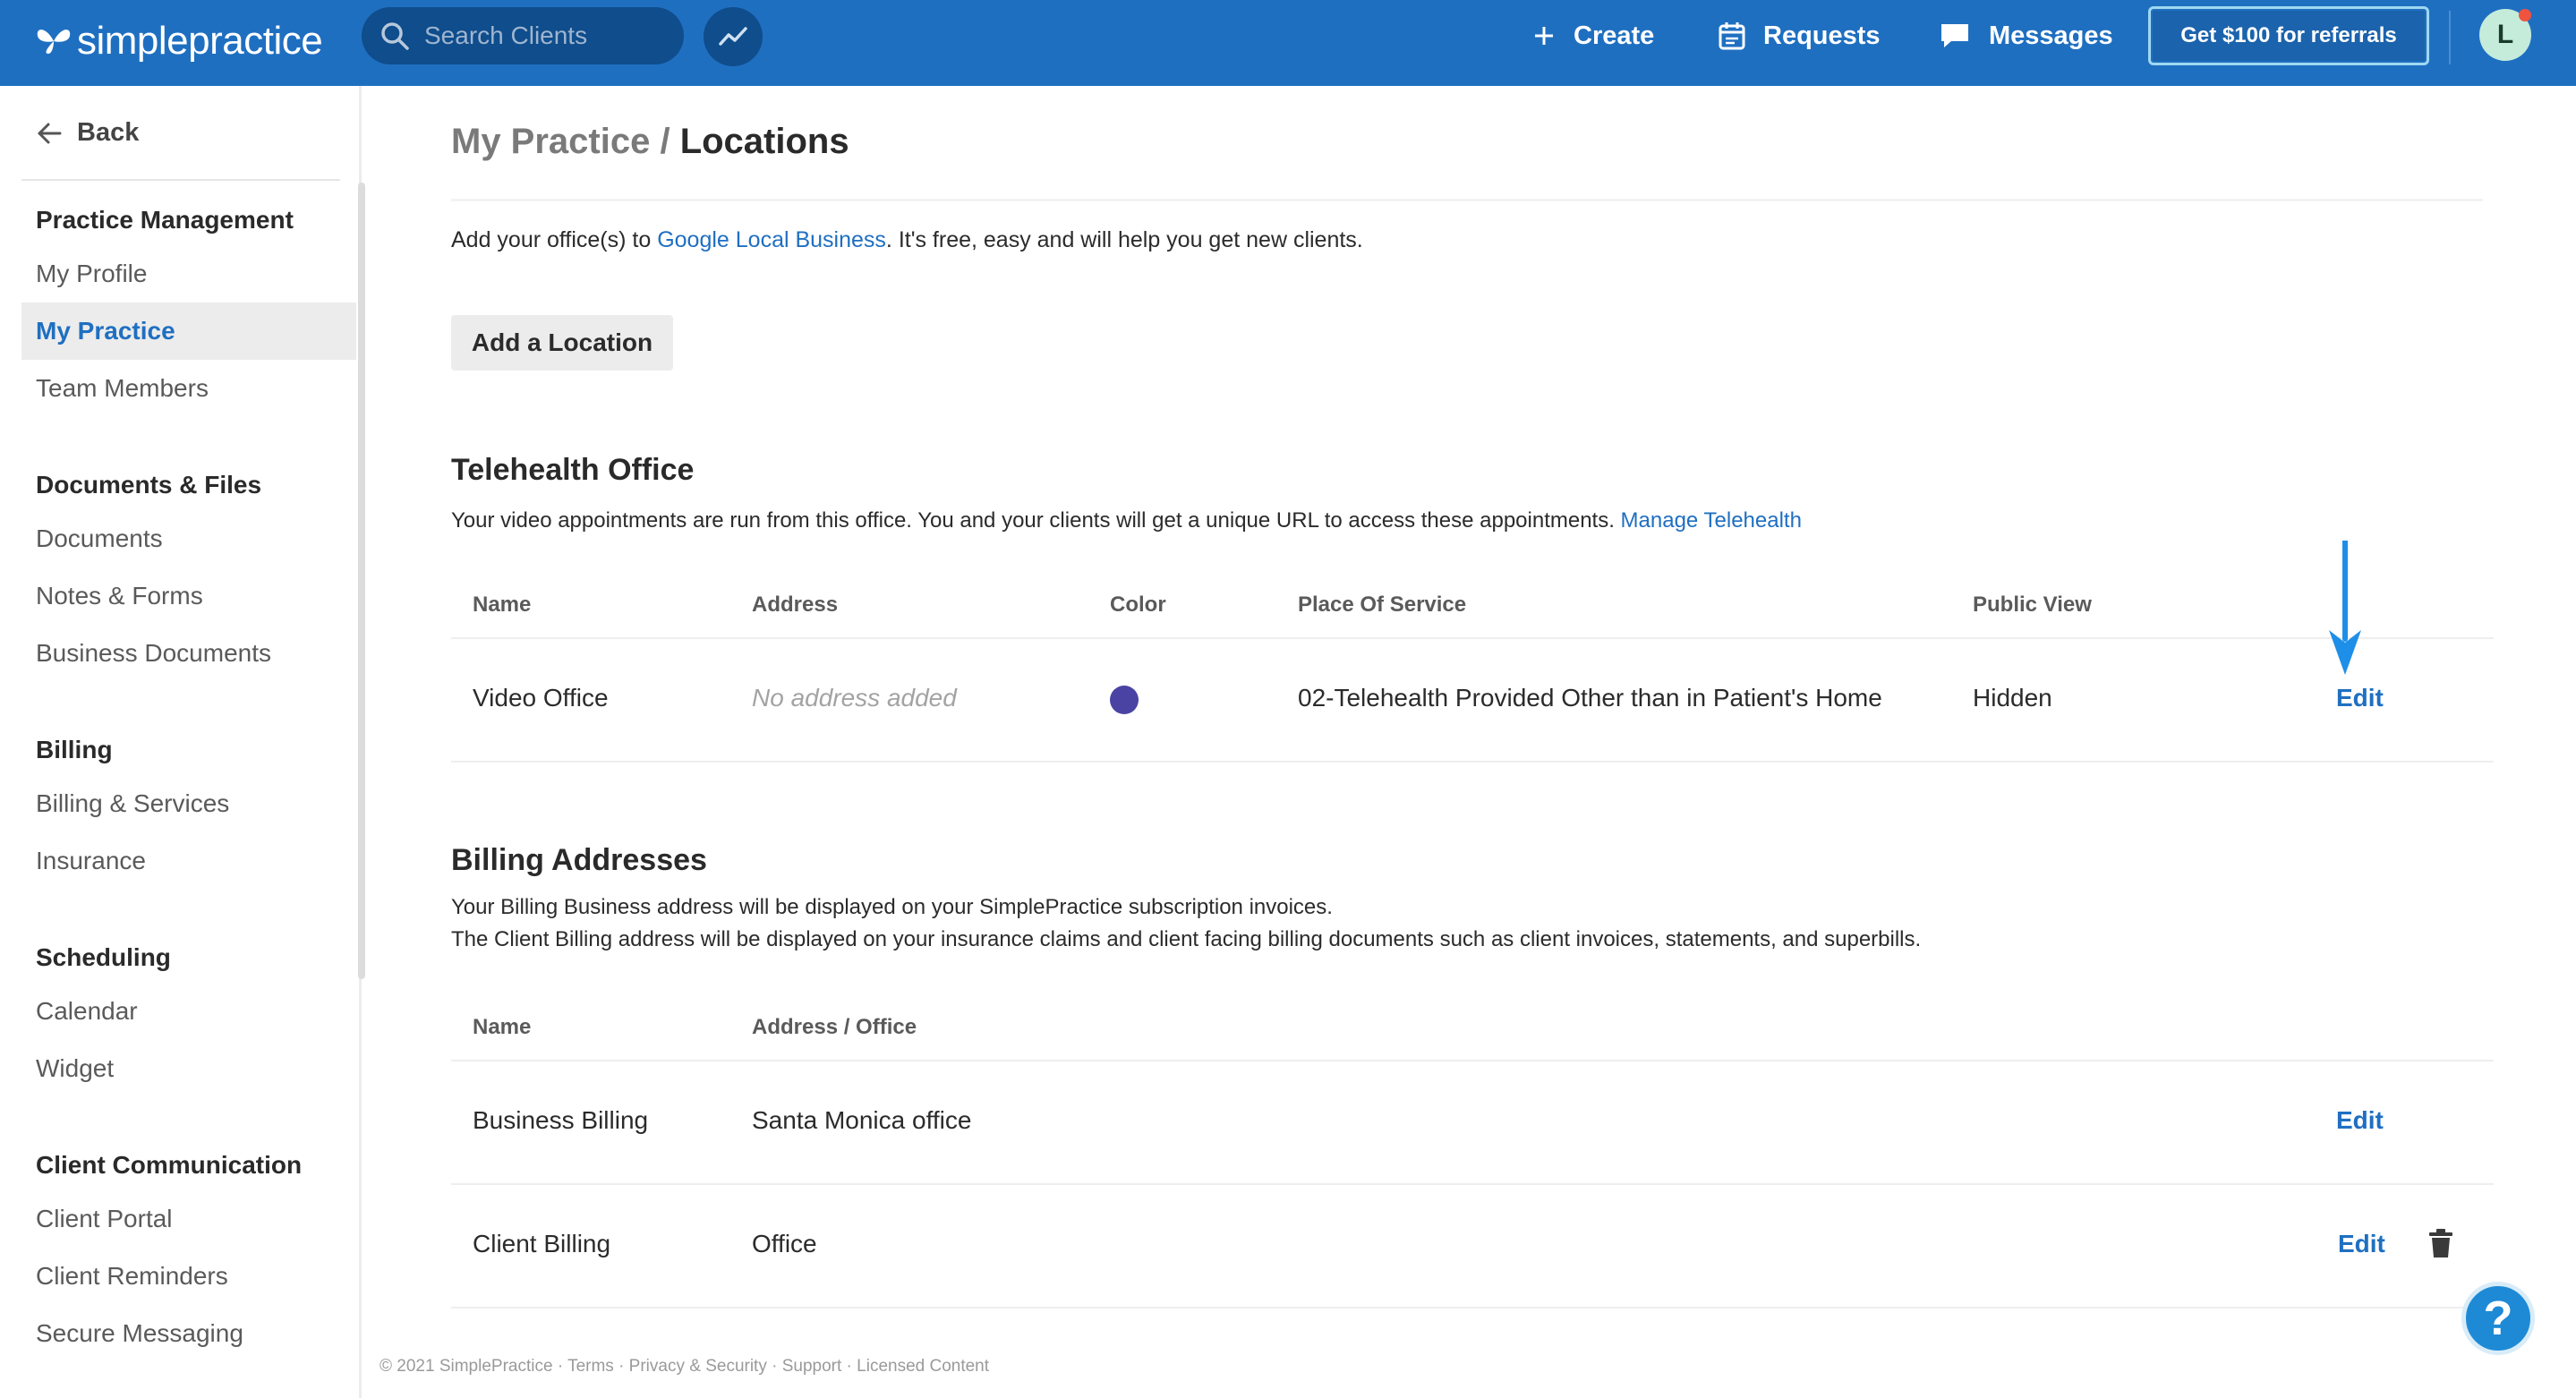  I want to click on back-label: Back, so click(108, 132).